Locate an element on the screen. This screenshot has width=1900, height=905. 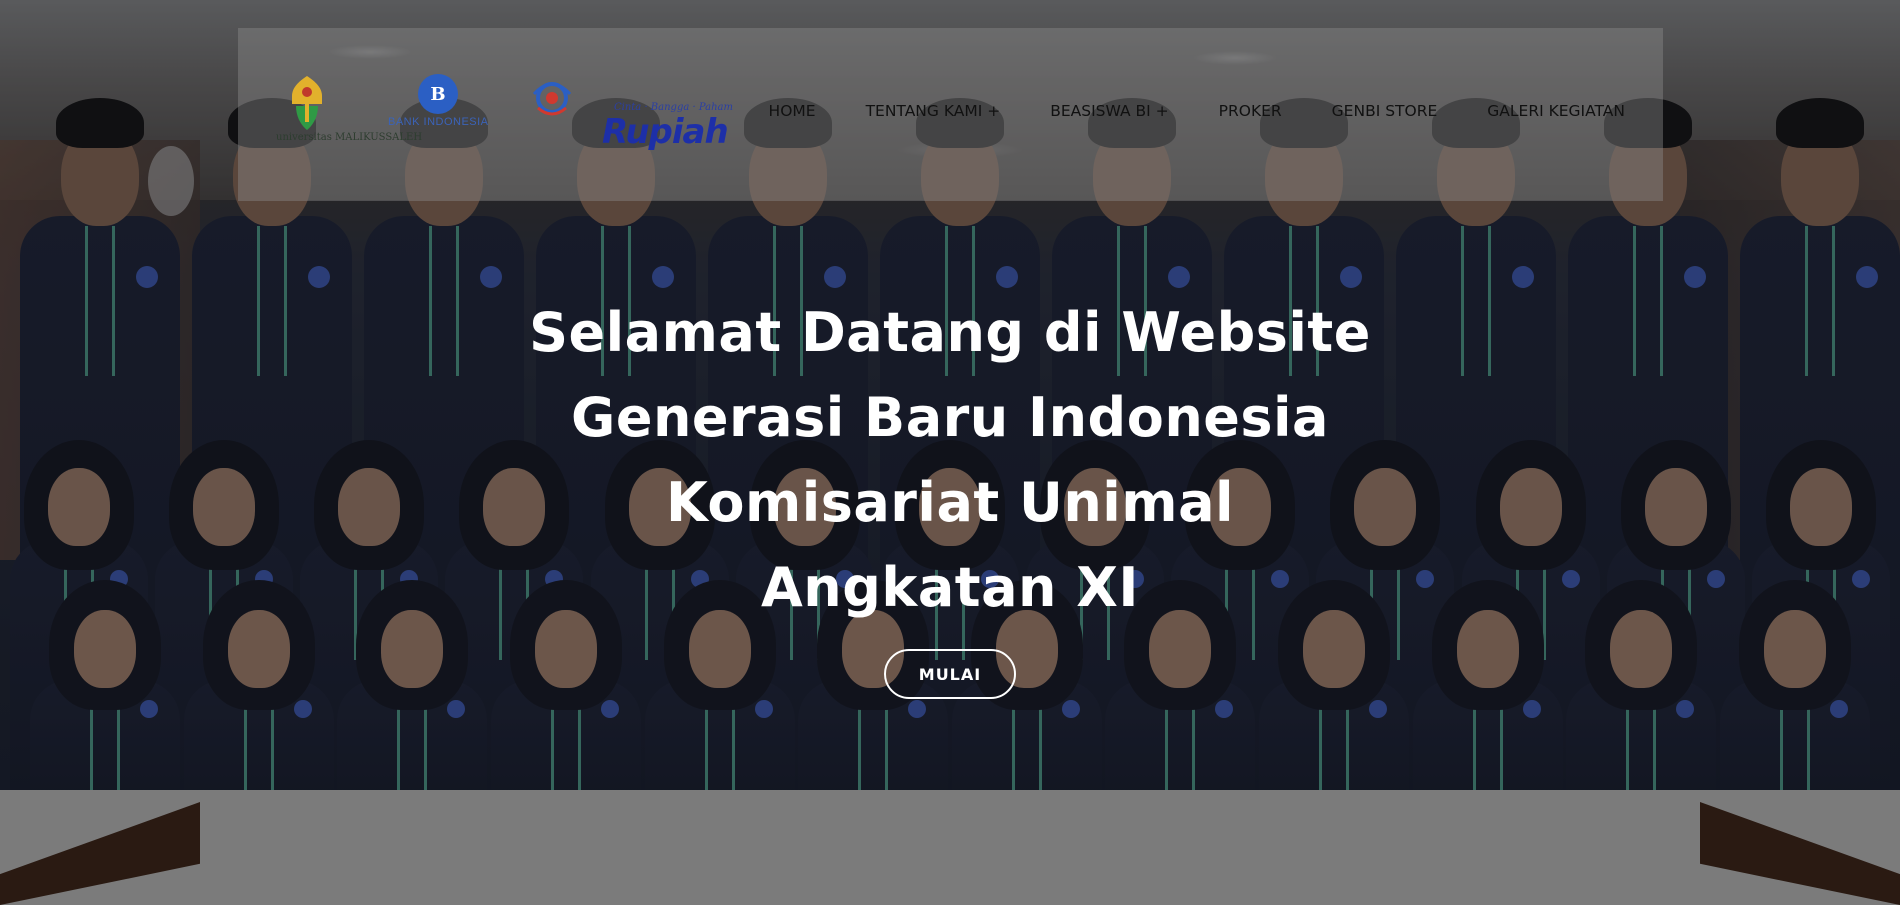
genbi-logo is located at coordinates (550, 124).